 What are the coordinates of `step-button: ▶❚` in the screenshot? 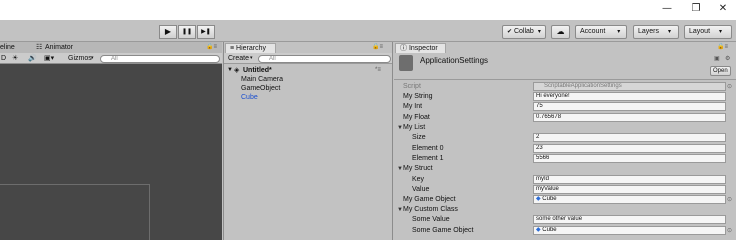 It's located at (206, 32).